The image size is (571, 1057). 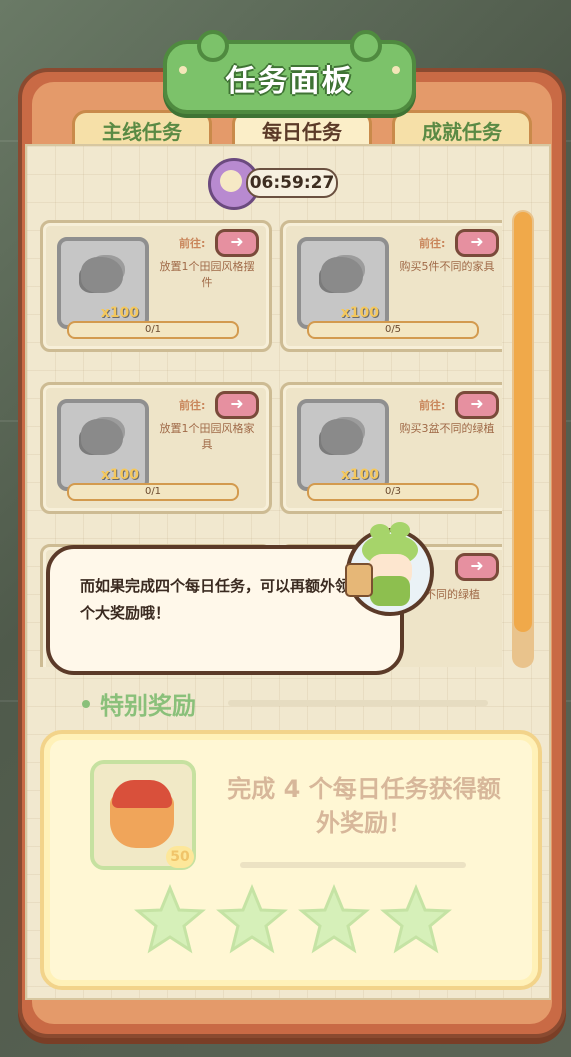 What do you see at coordinates (143, 815) in the screenshot?
I see `special-reward-slot: 50` at bounding box center [143, 815].